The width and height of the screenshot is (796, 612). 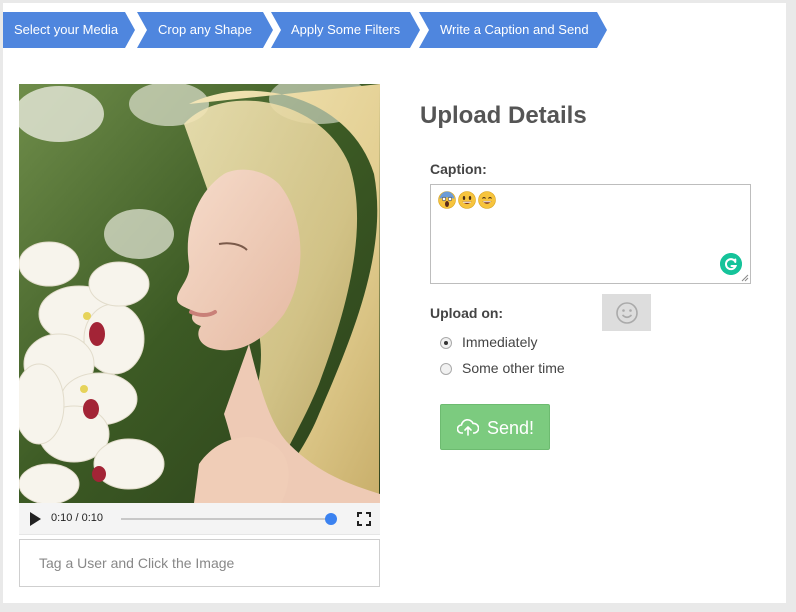 What do you see at coordinates (487, 200) in the screenshot?
I see `smiling-face-emoji` at bounding box center [487, 200].